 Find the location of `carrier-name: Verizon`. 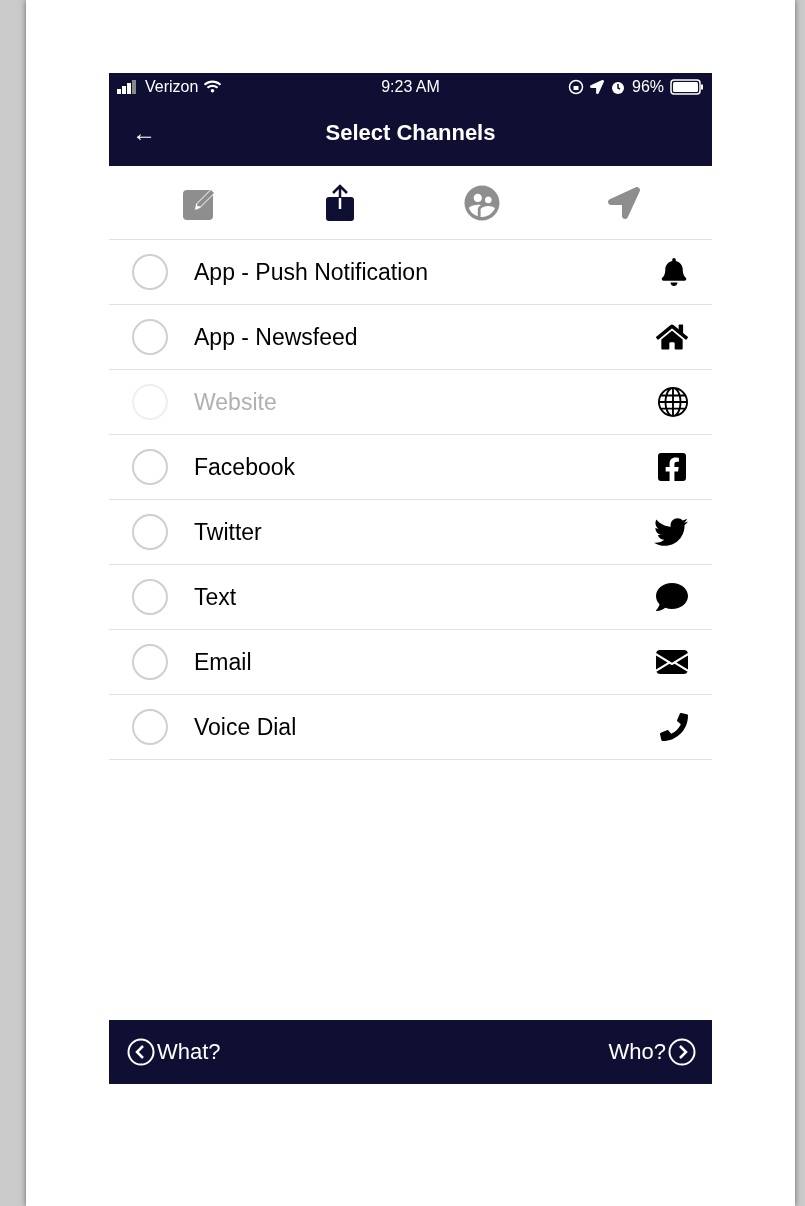

carrier-name: Verizon is located at coordinates (172, 86).